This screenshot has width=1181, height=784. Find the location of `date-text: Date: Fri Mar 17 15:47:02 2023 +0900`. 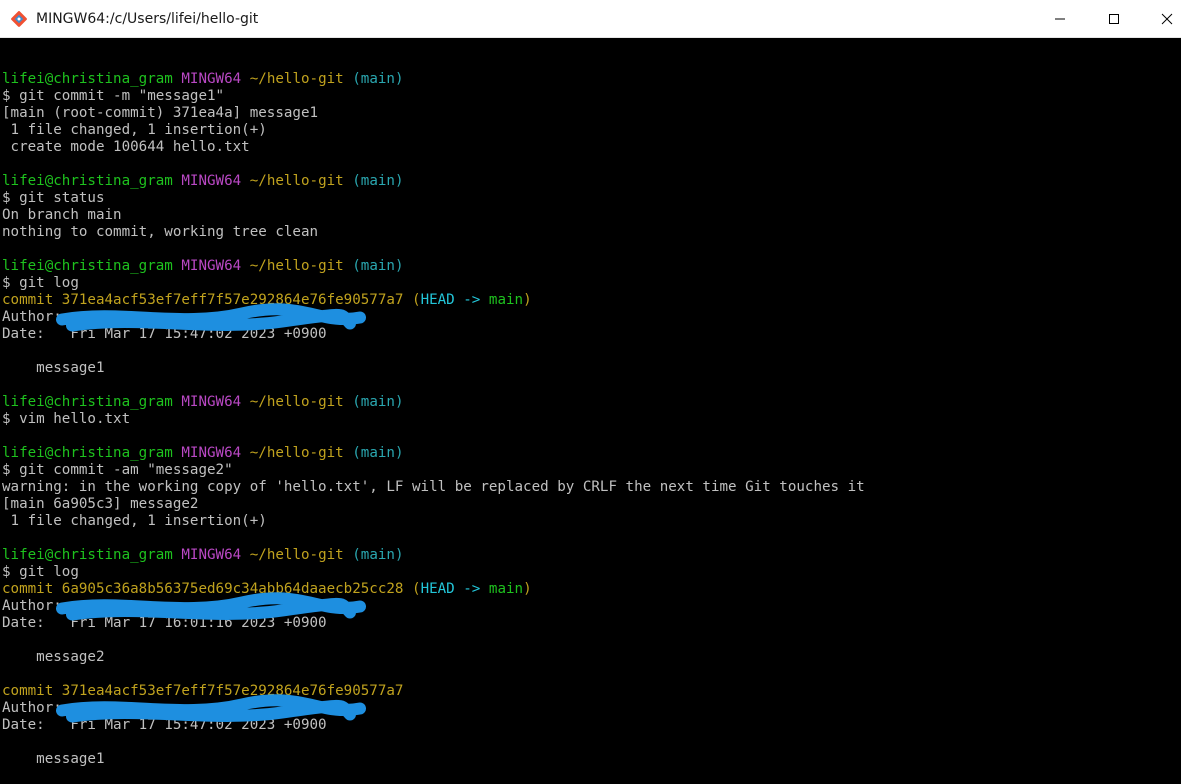

date-text: Date: Fri Mar 17 15:47:02 2023 +0900 is located at coordinates (164, 725).